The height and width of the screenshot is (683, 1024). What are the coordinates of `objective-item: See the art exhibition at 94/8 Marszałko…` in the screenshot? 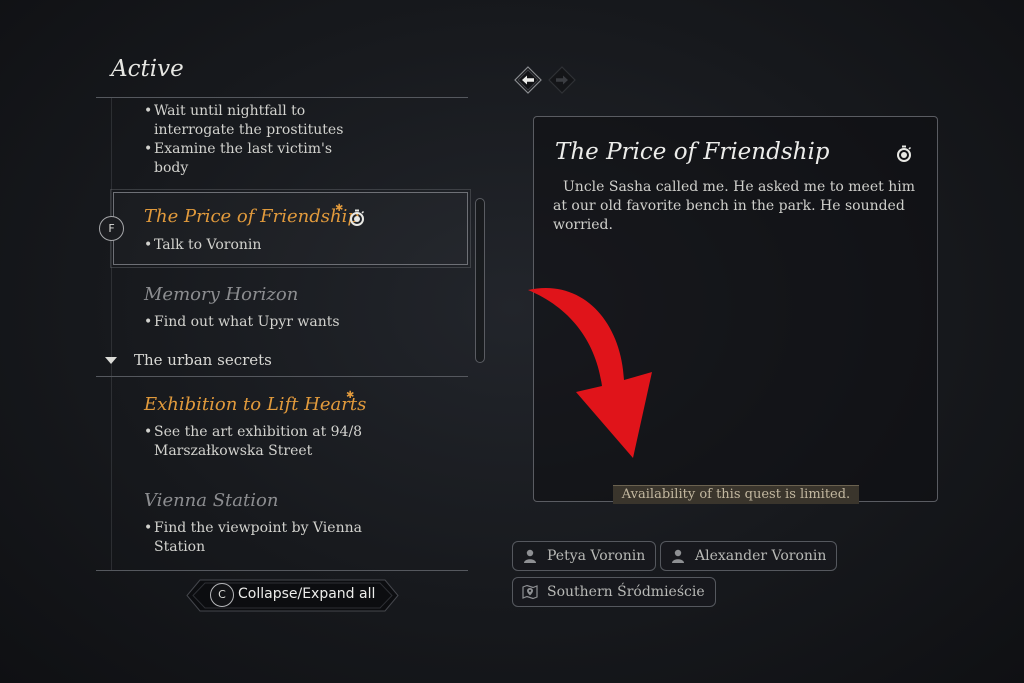 It's located at (259, 442).